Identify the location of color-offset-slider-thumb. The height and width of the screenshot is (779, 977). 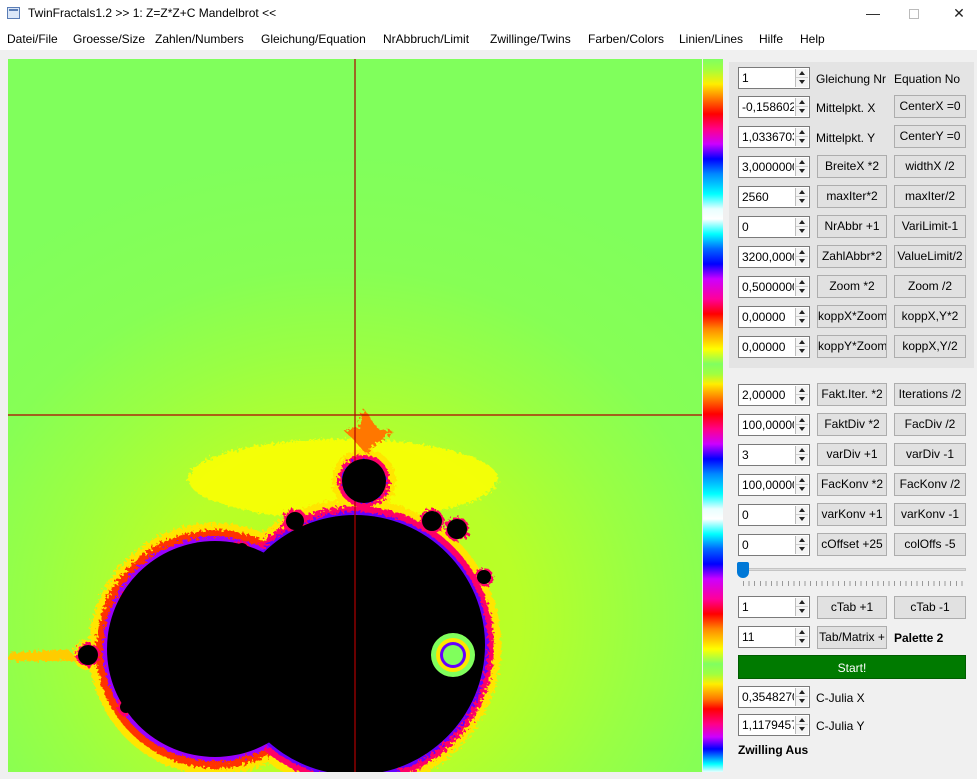
(743, 570).